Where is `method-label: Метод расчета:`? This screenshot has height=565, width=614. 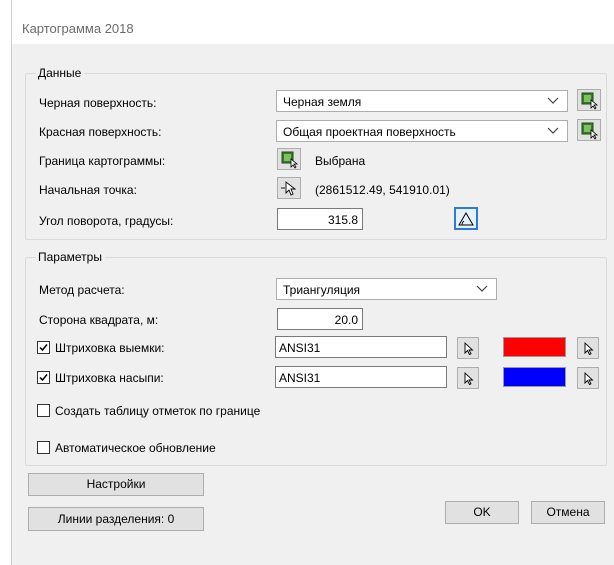 method-label: Метод расчета: is located at coordinates (82, 290).